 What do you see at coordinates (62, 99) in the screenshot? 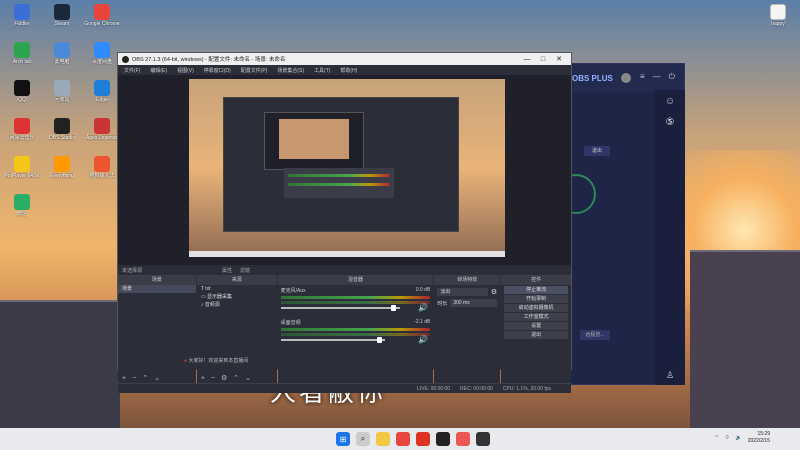
I see `desktop-icon: 回收站` at bounding box center [62, 99].